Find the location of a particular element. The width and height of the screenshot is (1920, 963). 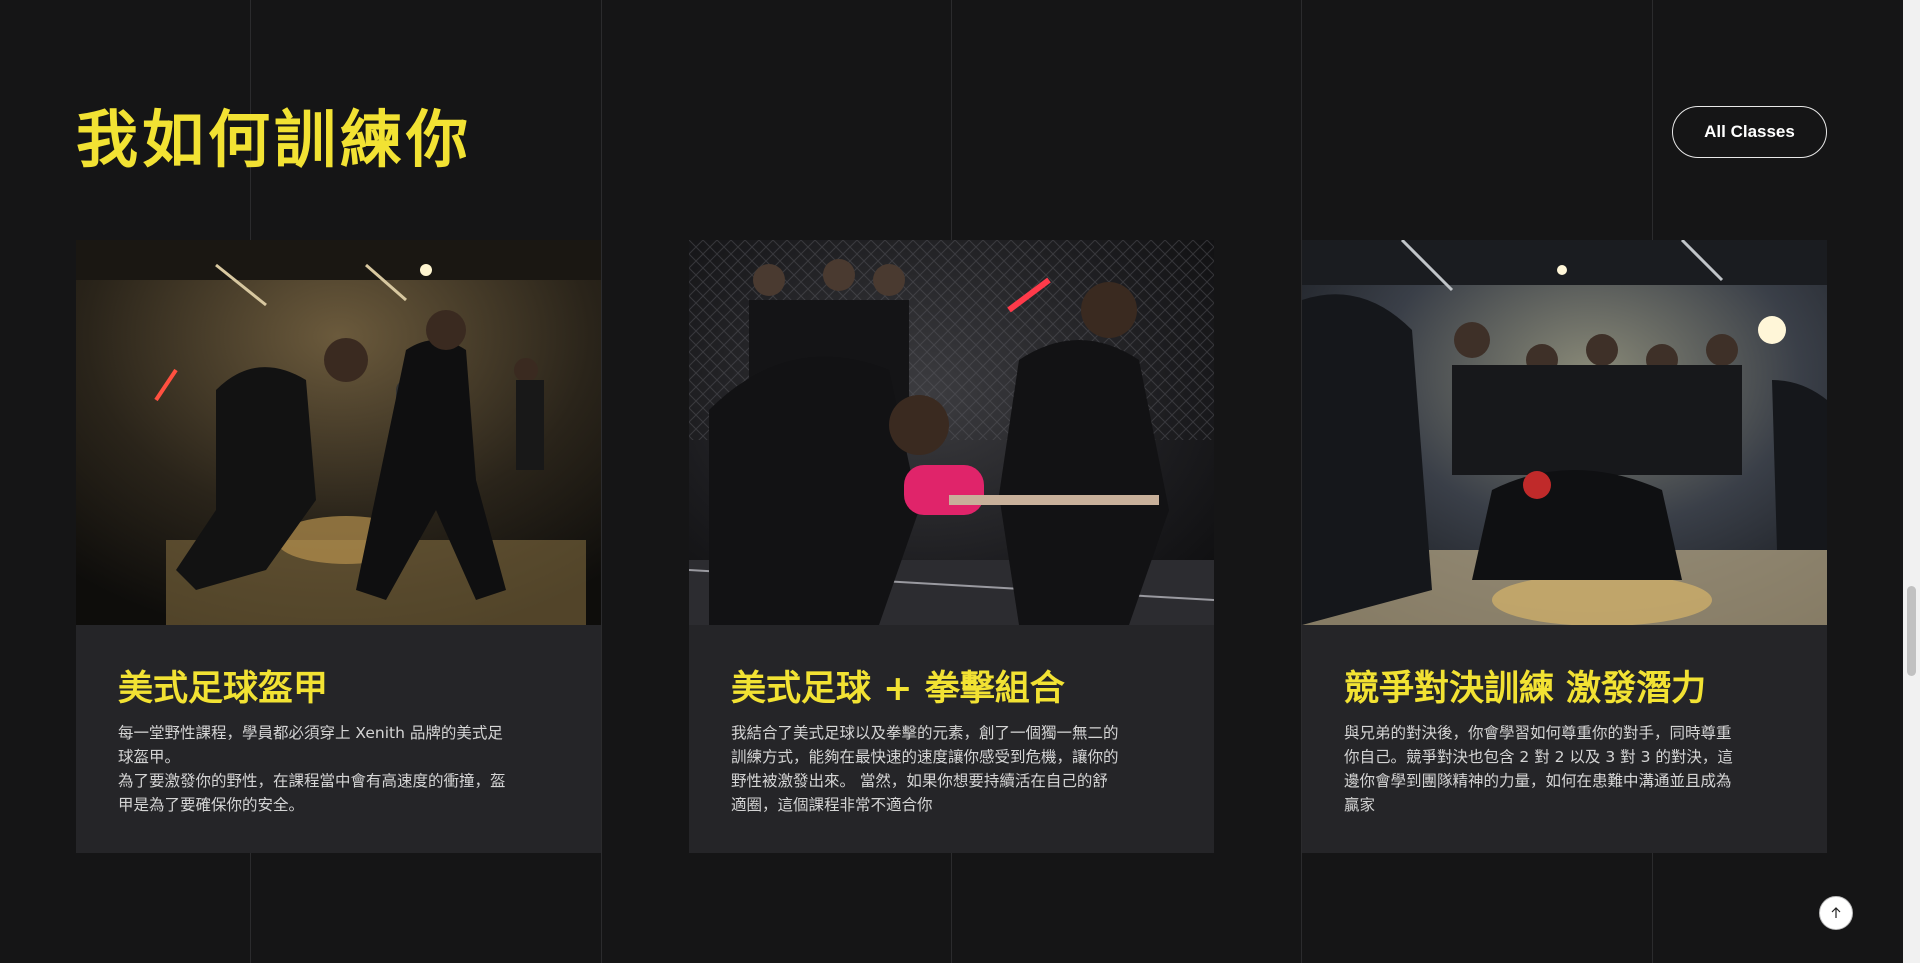

card-description-line: 邊你會學到團隊精神的力量，如何在患難中溝通並且成為 is located at coordinates (1538, 781).